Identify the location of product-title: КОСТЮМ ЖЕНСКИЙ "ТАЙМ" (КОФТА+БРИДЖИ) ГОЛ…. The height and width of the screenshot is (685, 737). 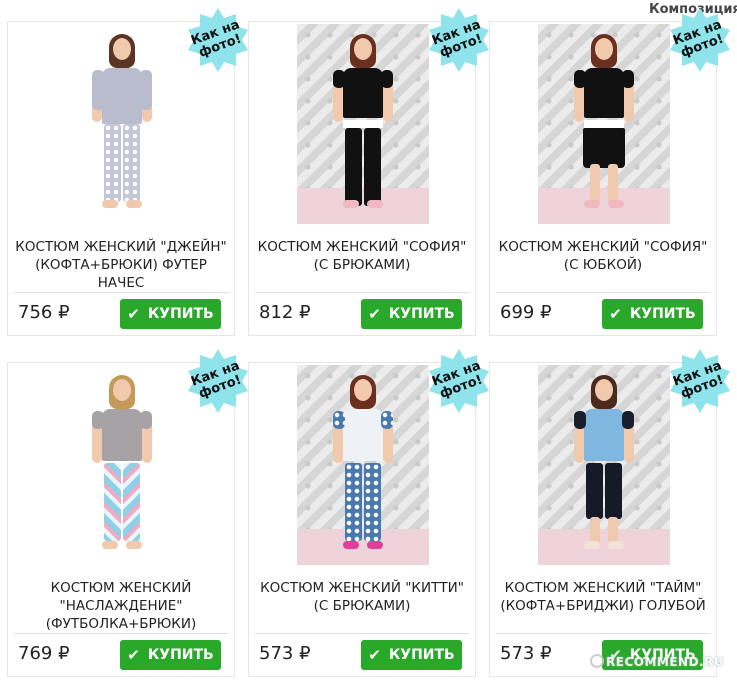
(603, 607).